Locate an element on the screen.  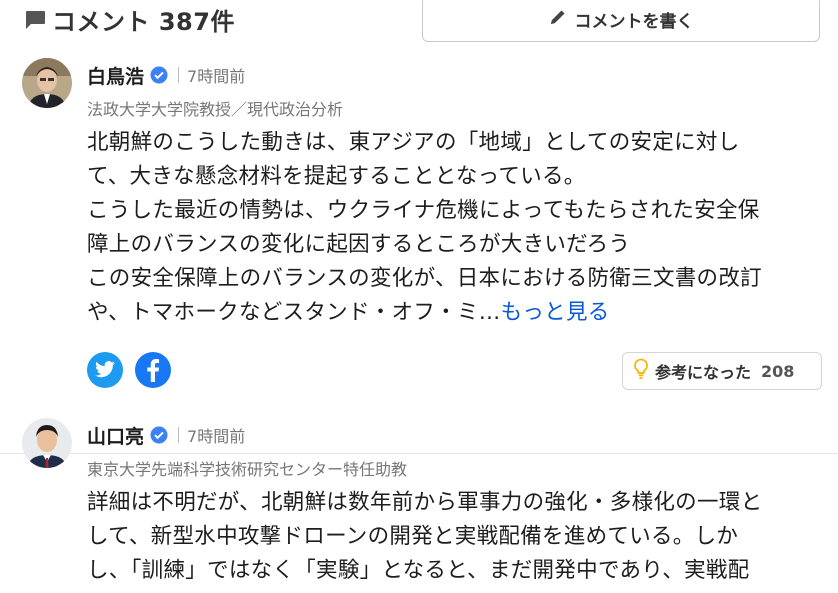
comment-line: こうした最近の情勢は、ウクライナ危機によってもたらされた安全保 is located at coordinates (423, 210).